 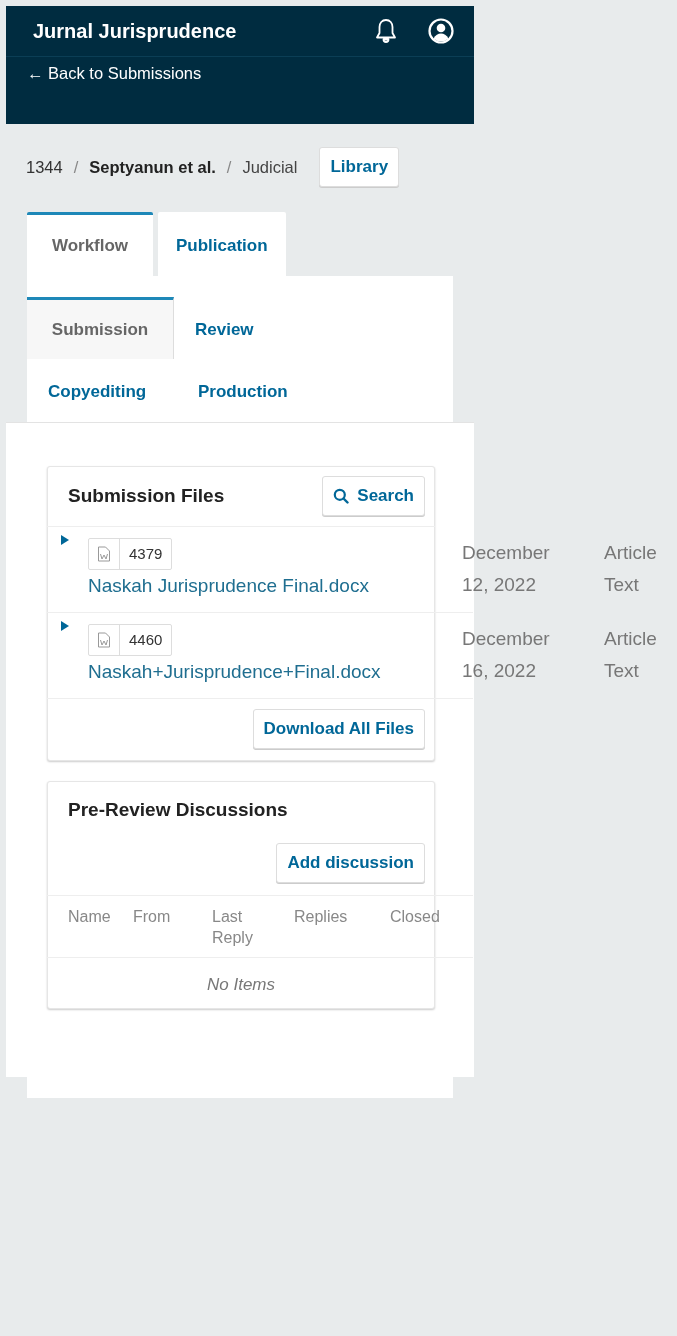 What do you see at coordinates (415, 917) in the screenshot?
I see `column-header: Closed` at bounding box center [415, 917].